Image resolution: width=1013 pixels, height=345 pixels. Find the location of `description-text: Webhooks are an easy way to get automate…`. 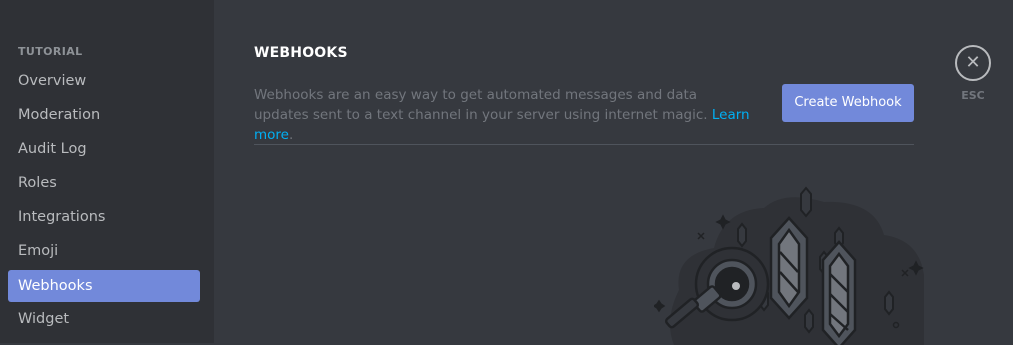

description-text: Webhooks are an easy way to get automate… is located at coordinates (481, 105).